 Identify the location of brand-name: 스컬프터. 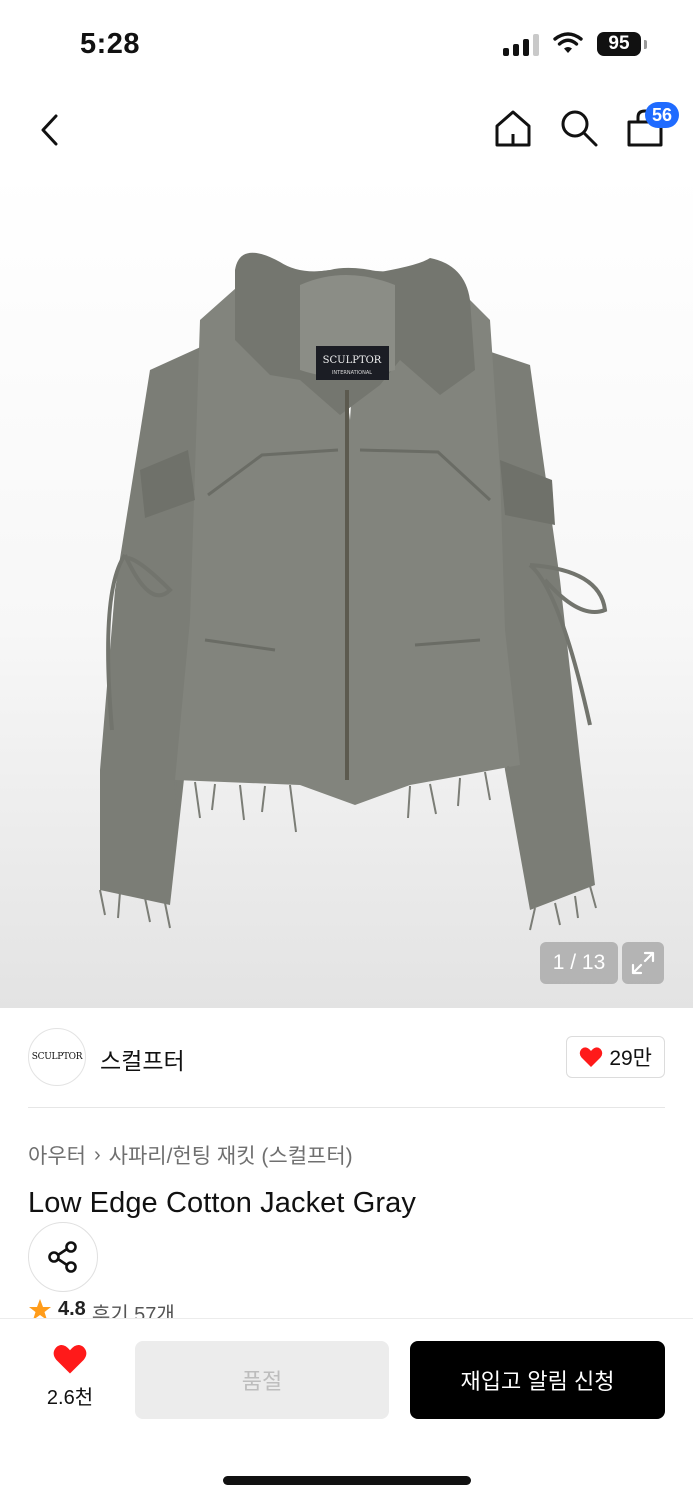
(142, 1059).